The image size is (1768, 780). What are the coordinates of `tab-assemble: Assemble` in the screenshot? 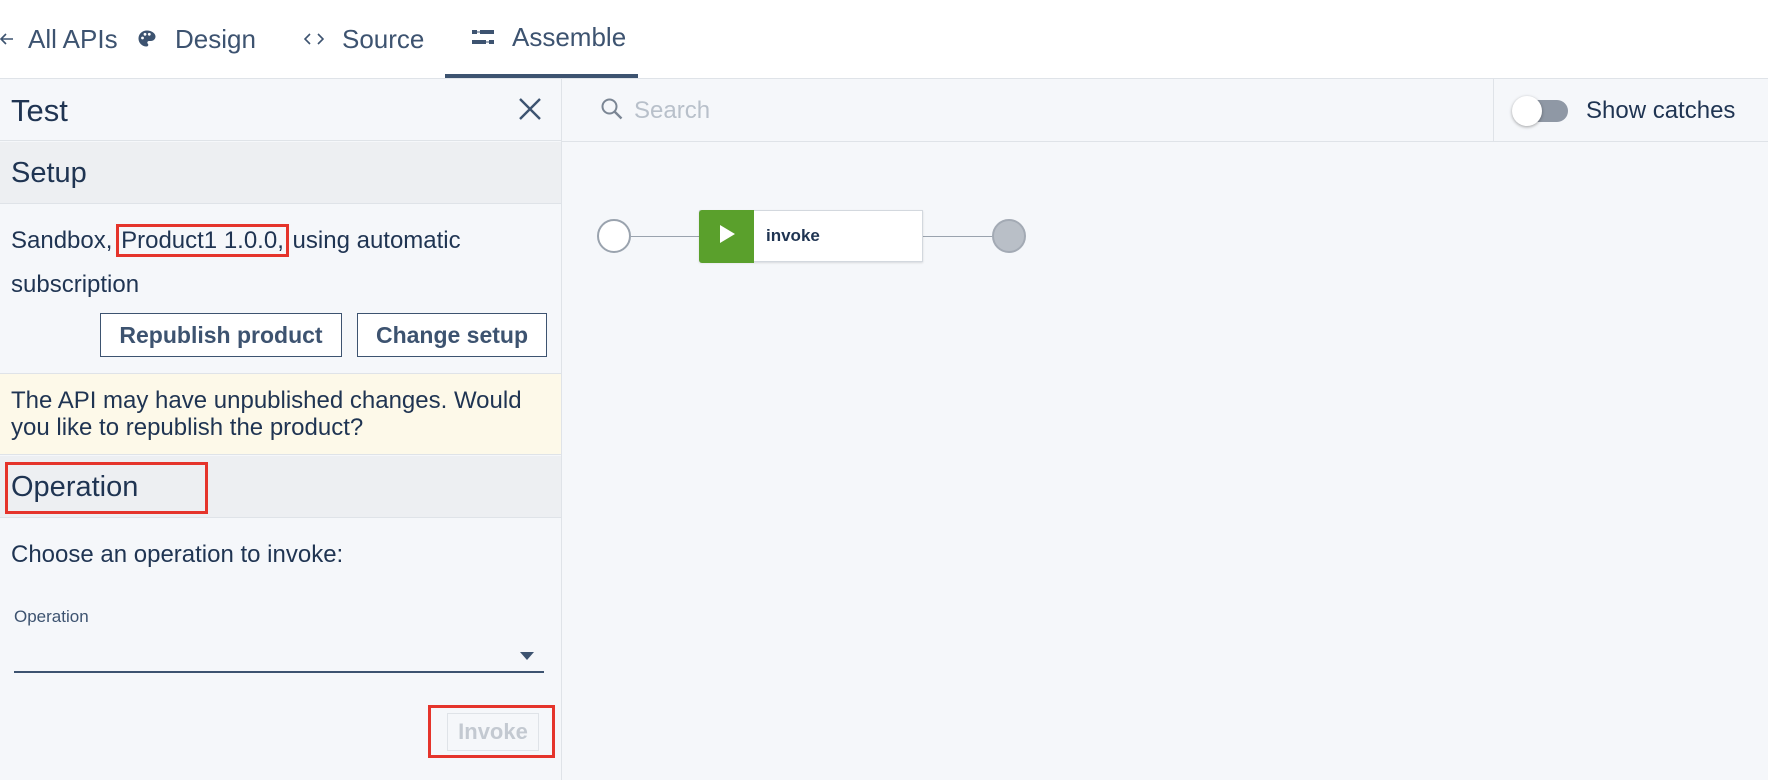 It's located at (541, 39).